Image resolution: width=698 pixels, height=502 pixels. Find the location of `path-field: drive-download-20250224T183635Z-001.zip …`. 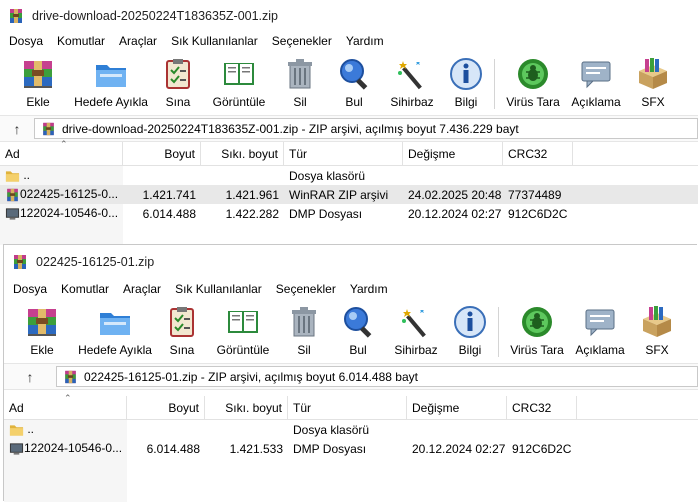

path-field: drive-download-20250224T183635Z-001.zip … is located at coordinates (366, 128).